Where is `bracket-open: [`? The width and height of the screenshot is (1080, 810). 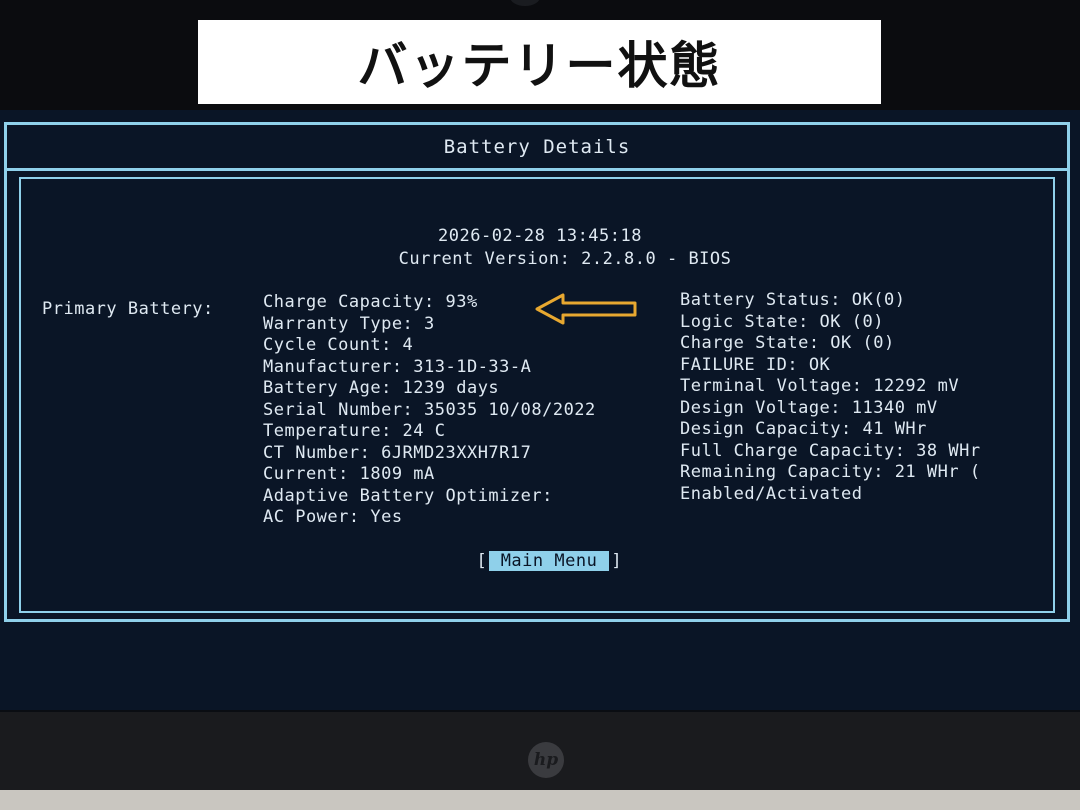 bracket-open: [ is located at coordinates (481, 561).